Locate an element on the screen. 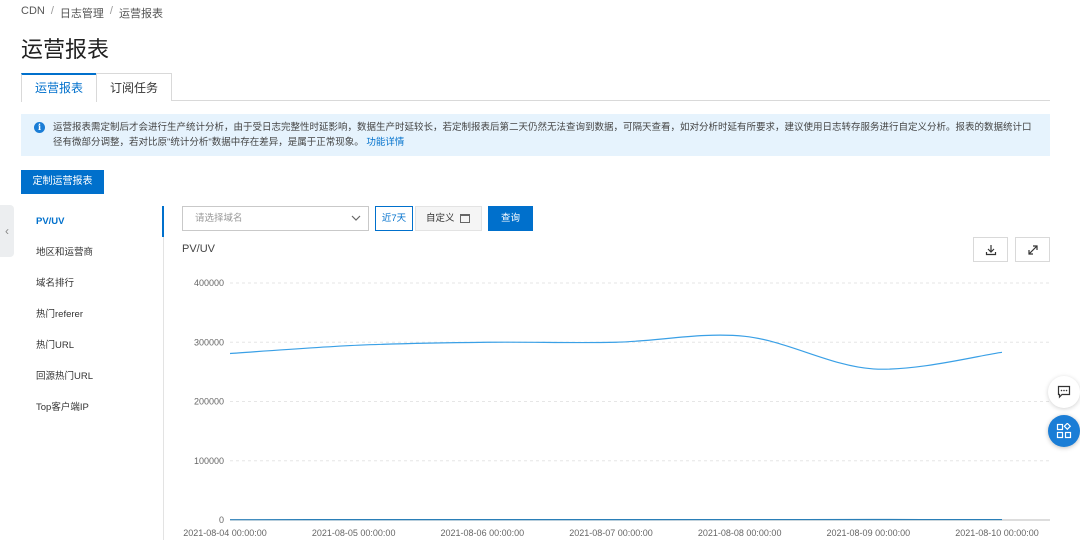  chat-icon is located at coordinates (1064, 392).